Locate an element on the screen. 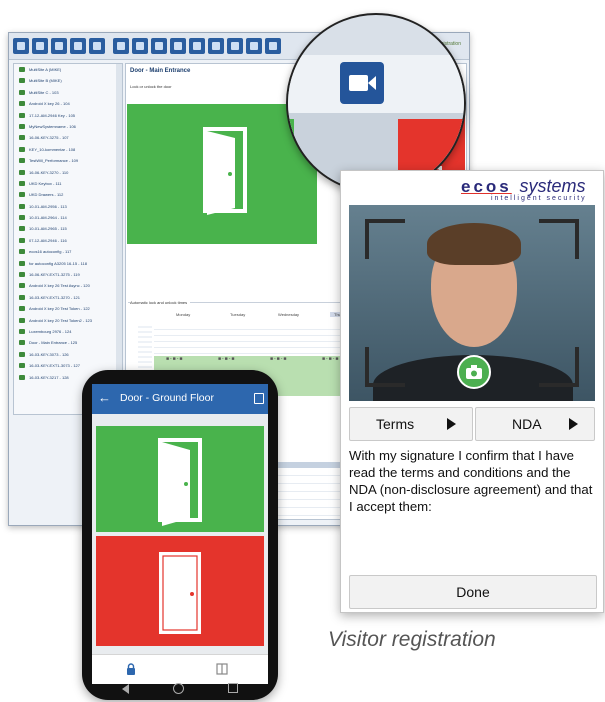 This screenshot has width=605, height=702. tree-item: Luxembourg 2976 - 124 is located at coordinates (68, 331).